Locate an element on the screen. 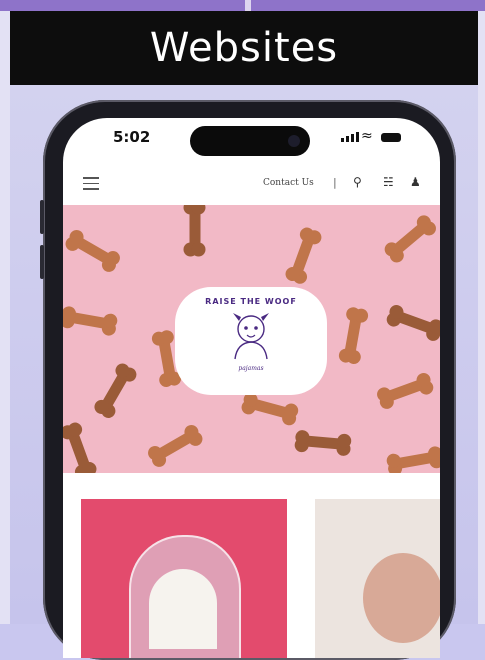  brand-logo-card: RAISE THE WOOF pajamas is located at coordinates (251, 341).